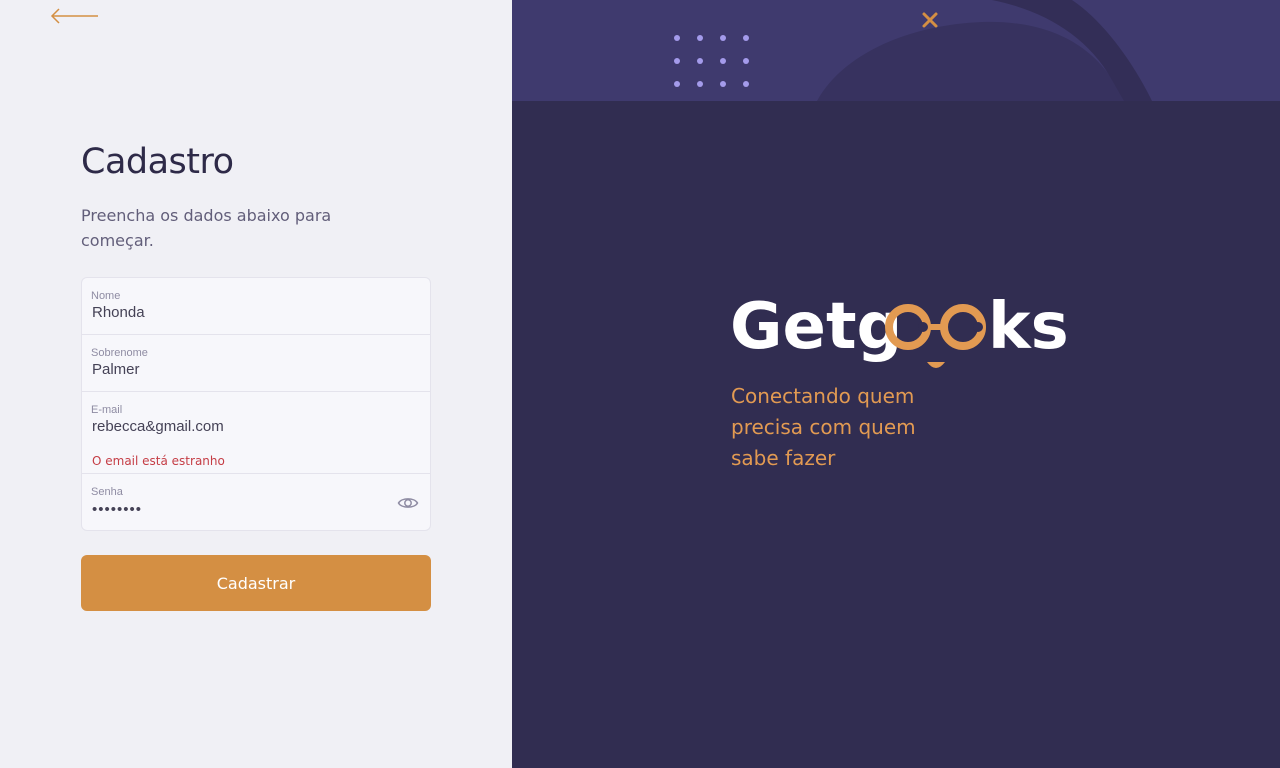 The image size is (1280, 768). What do you see at coordinates (237, 369) in the screenshot?
I see `sobrenome-input` at bounding box center [237, 369].